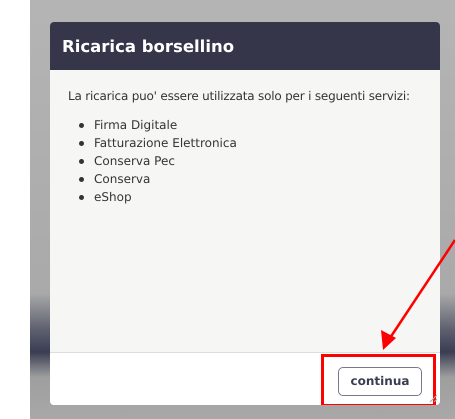 The image size is (455, 419). Describe the element at coordinates (134, 161) in the screenshot. I see `service-item: Conserva Pec` at that location.